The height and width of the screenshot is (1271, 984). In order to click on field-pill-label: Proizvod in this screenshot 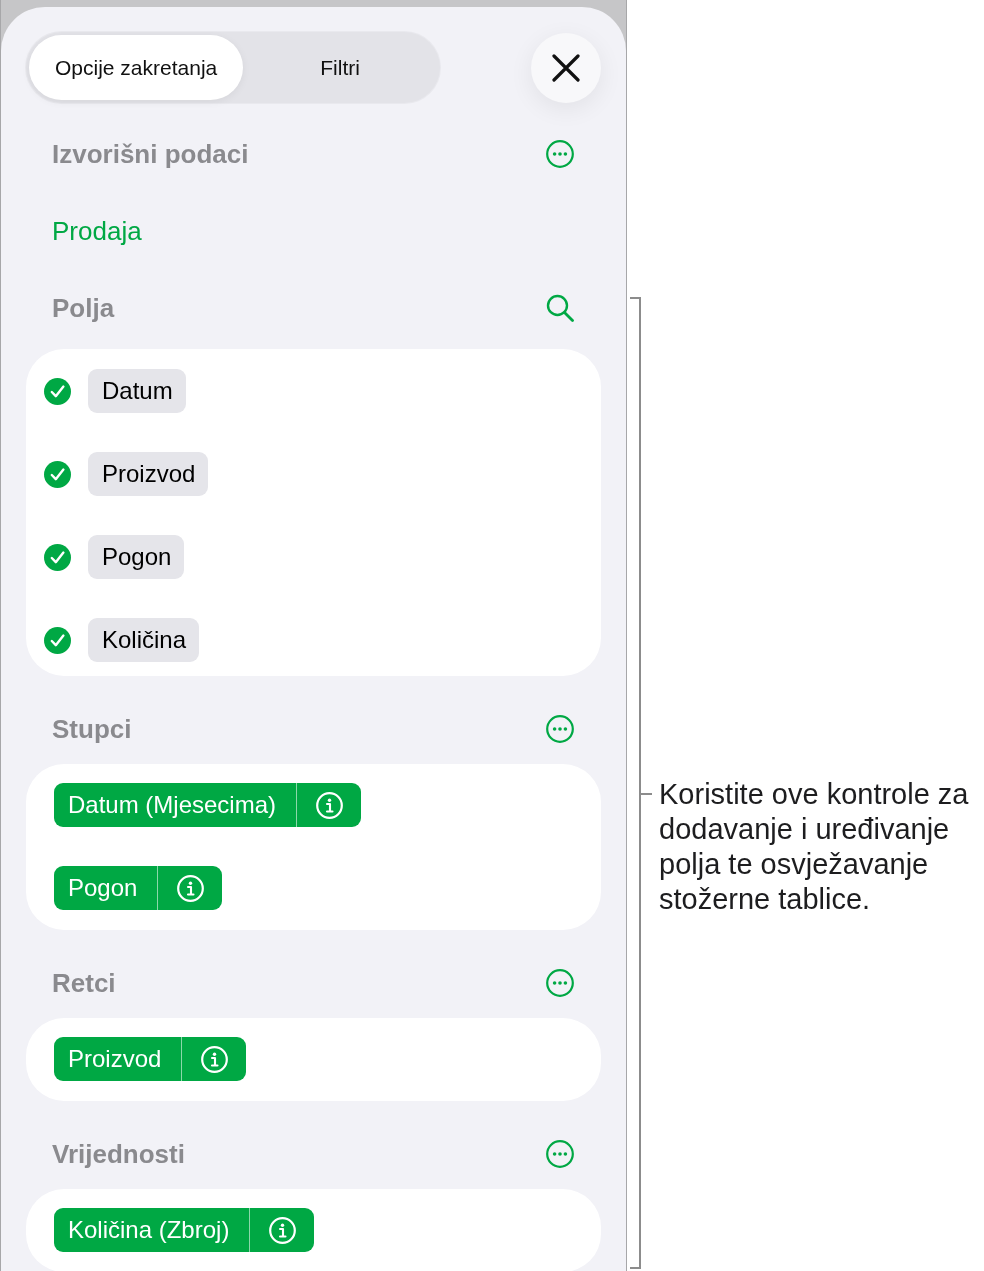, I will do `click(115, 1059)`.